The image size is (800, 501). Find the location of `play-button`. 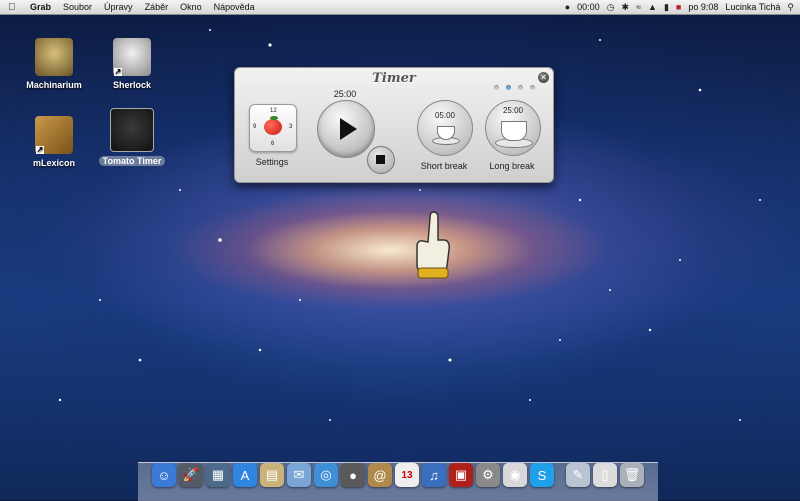

play-button is located at coordinates (346, 129).